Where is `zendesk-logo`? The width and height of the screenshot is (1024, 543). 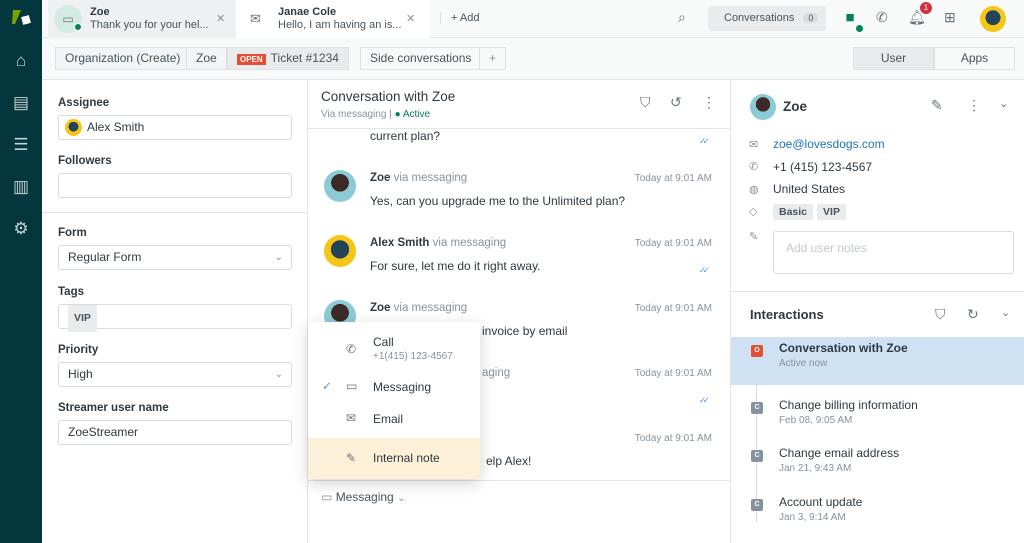
zendesk-logo is located at coordinates (21, 18).